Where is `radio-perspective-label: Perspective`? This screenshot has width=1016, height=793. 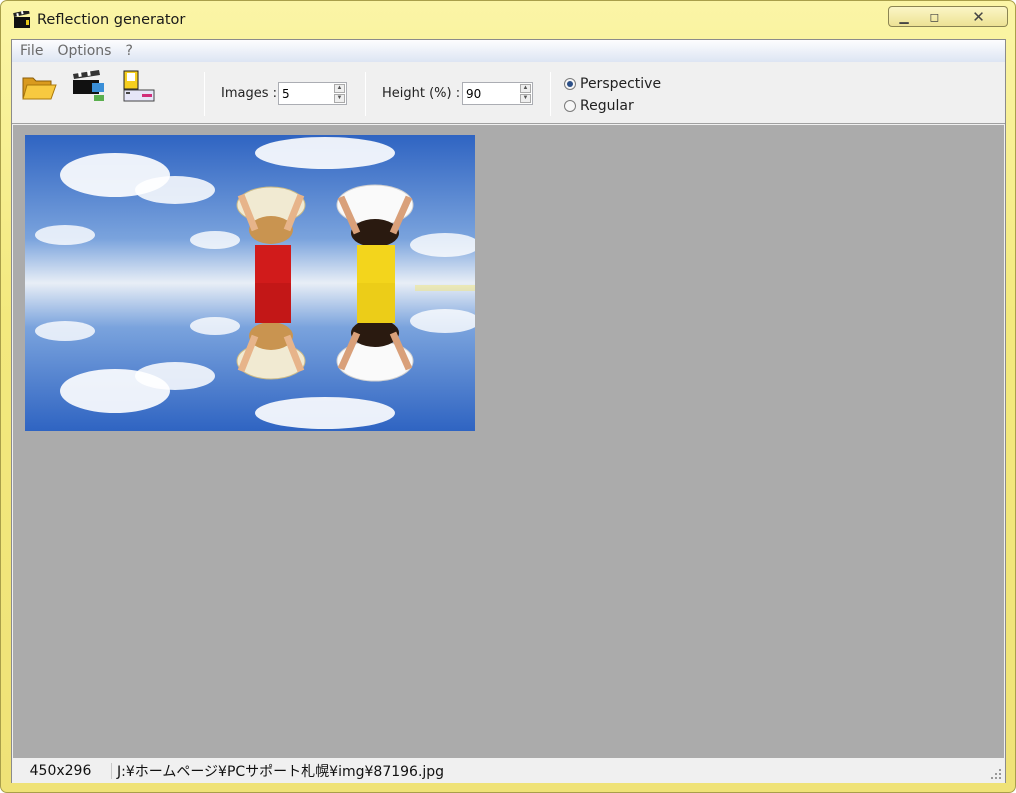
radio-perspective-label: Perspective is located at coordinates (621, 84).